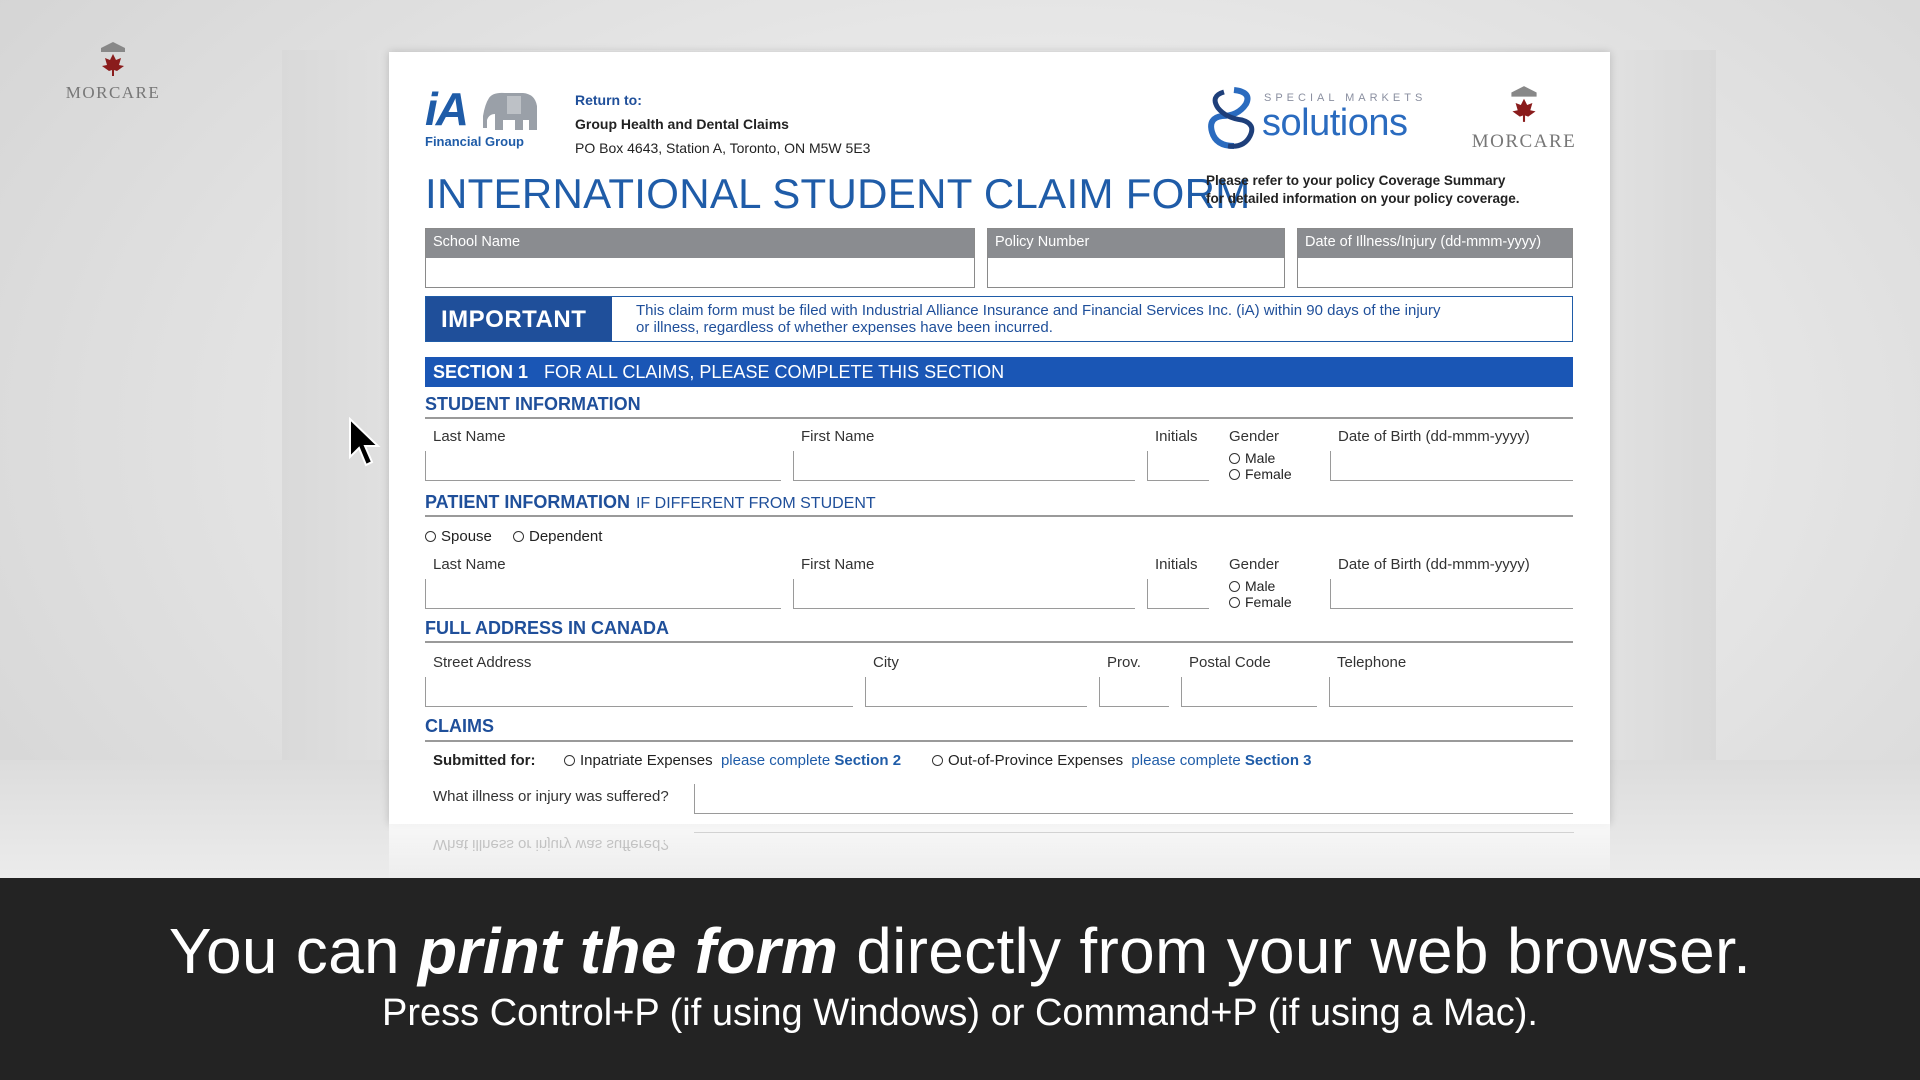  What do you see at coordinates (1230, 662) in the screenshot?
I see `postal-code-label: Postal Code` at bounding box center [1230, 662].